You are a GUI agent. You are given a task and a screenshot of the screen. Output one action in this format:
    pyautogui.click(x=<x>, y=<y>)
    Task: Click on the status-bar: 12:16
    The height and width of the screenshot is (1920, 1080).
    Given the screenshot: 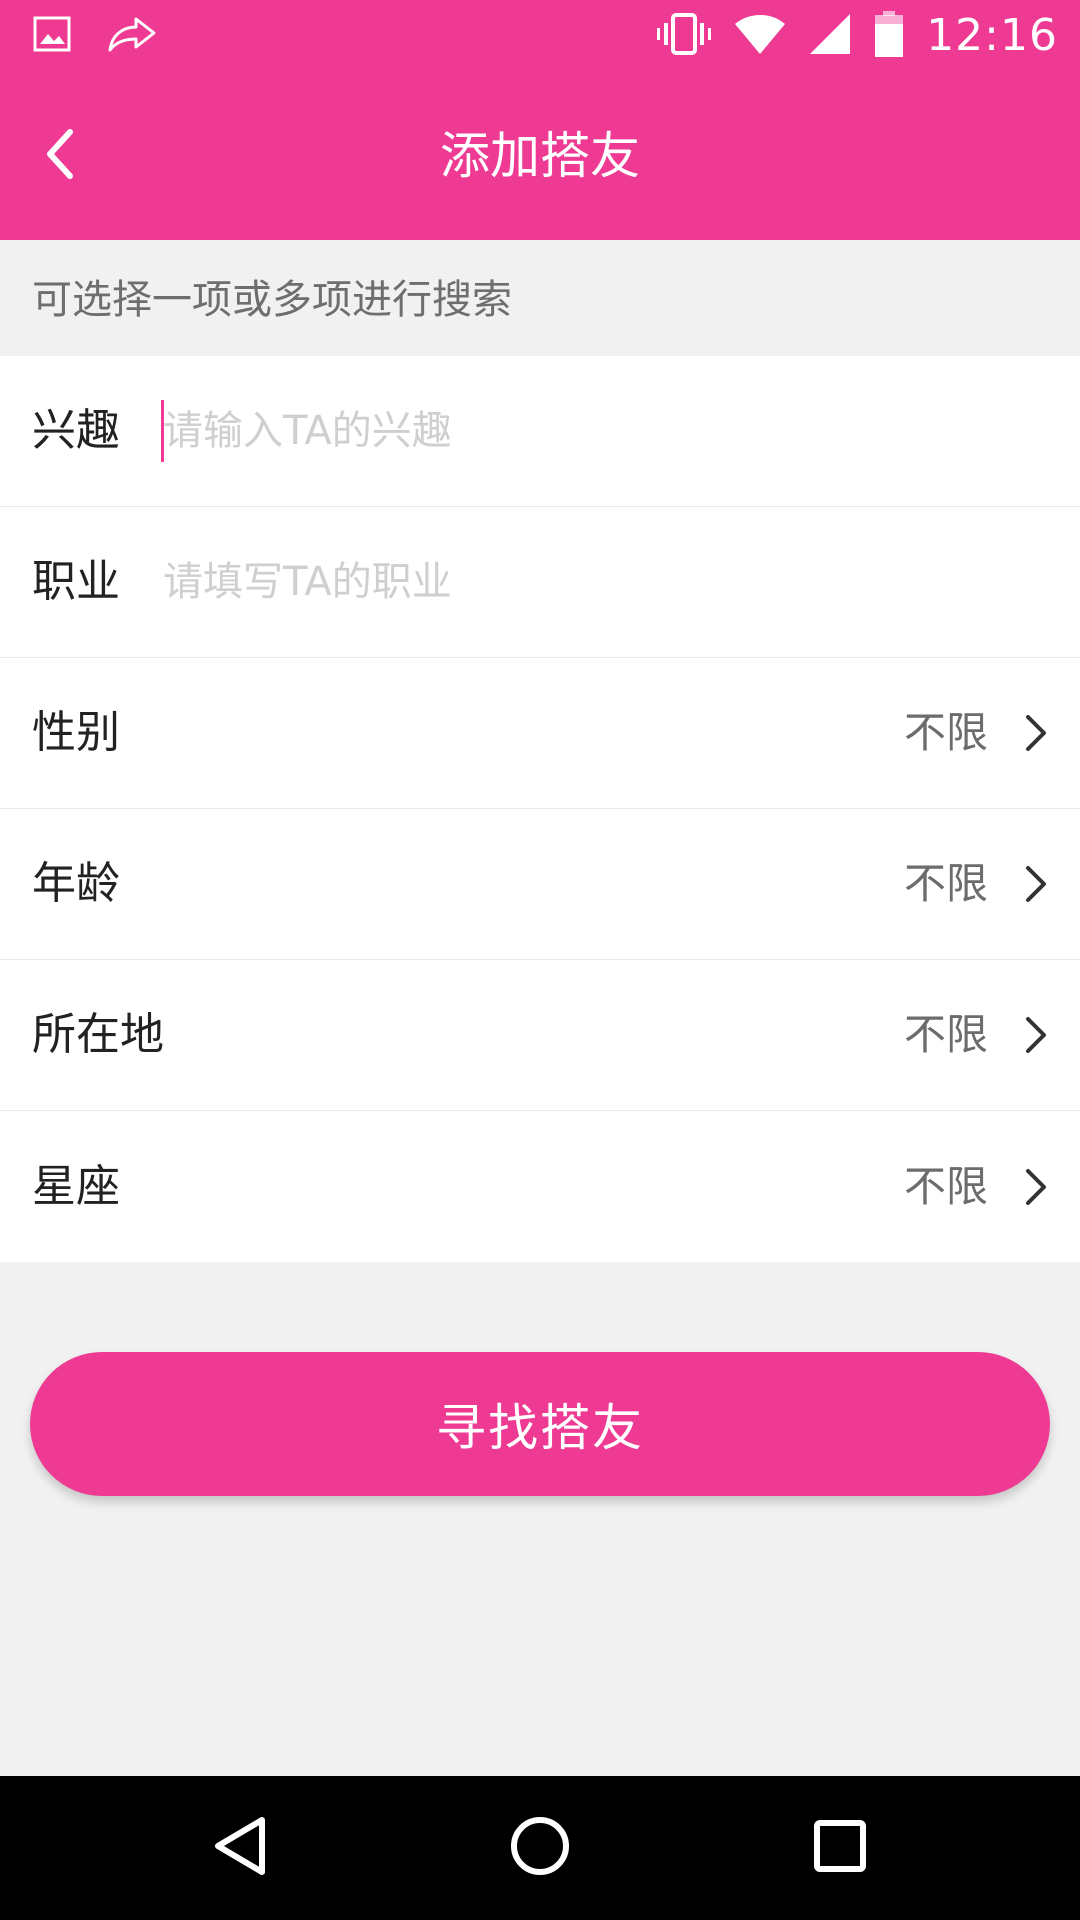 What is the action you would take?
    pyautogui.click(x=540, y=36)
    